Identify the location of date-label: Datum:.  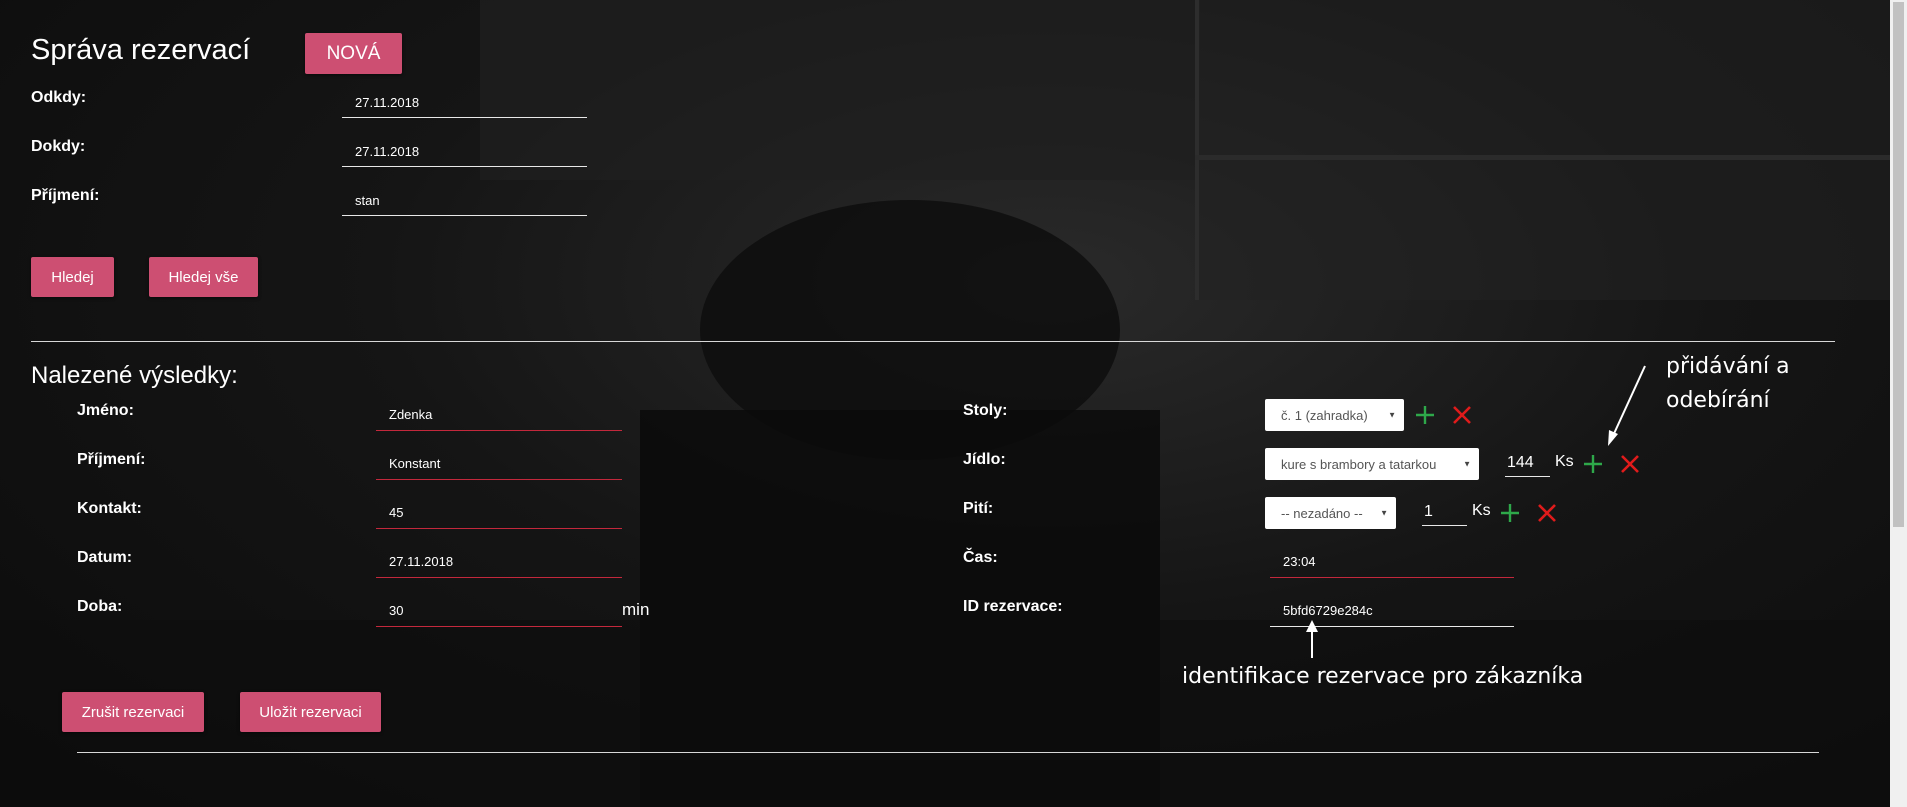
(105, 557).